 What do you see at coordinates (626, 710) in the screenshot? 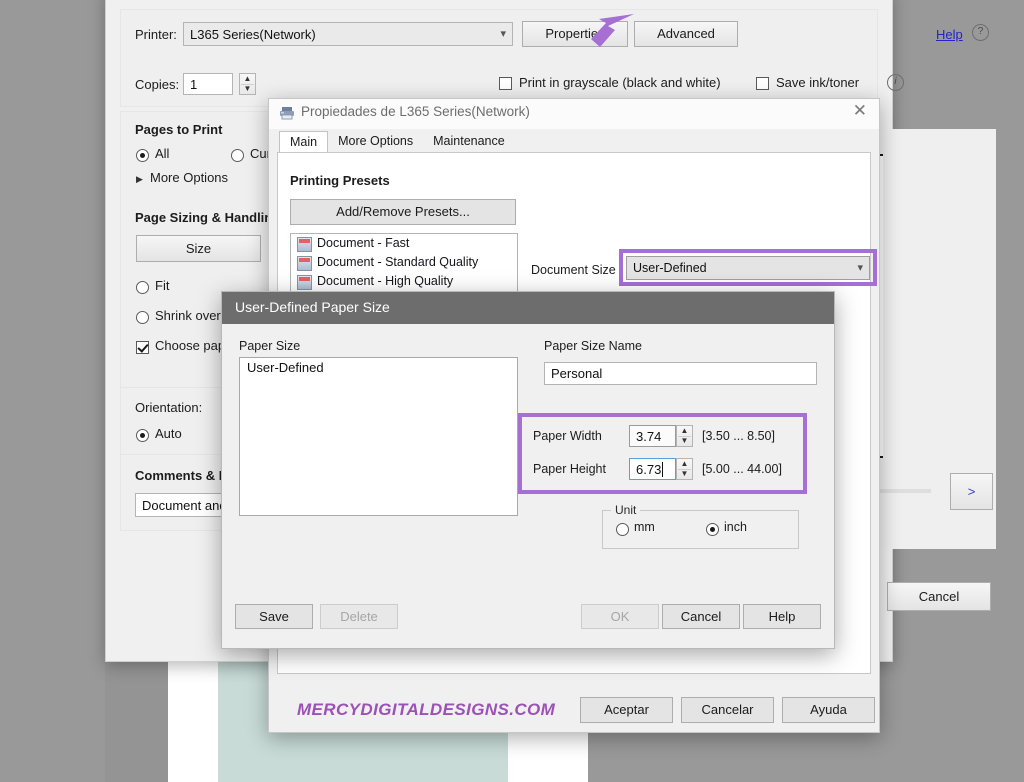
I see `accept-button: Aceptar` at bounding box center [626, 710].